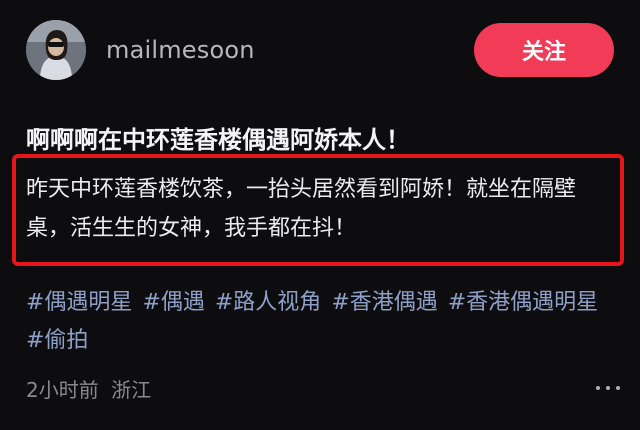 This screenshot has height=430, width=640. I want to click on username: mailmesoon, so click(180, 50).